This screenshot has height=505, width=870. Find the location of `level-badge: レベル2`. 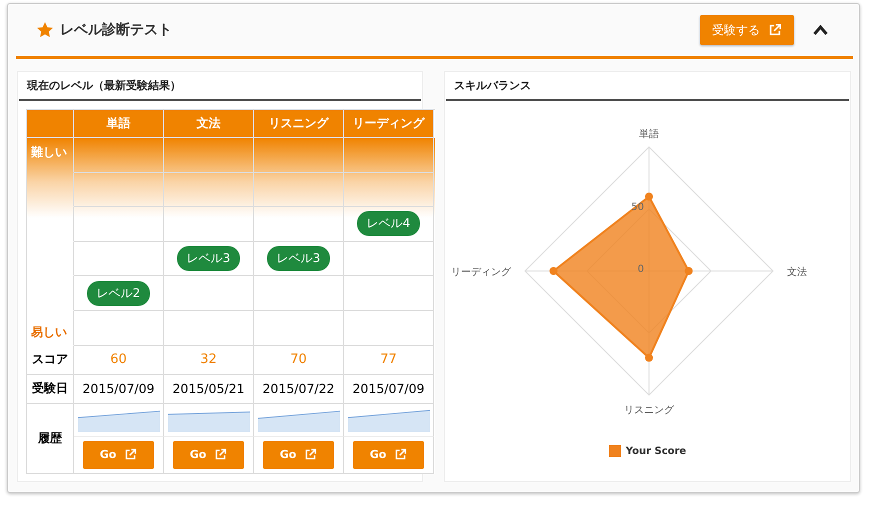

level-badge: レベル2 is located at coordinates (118, 293).